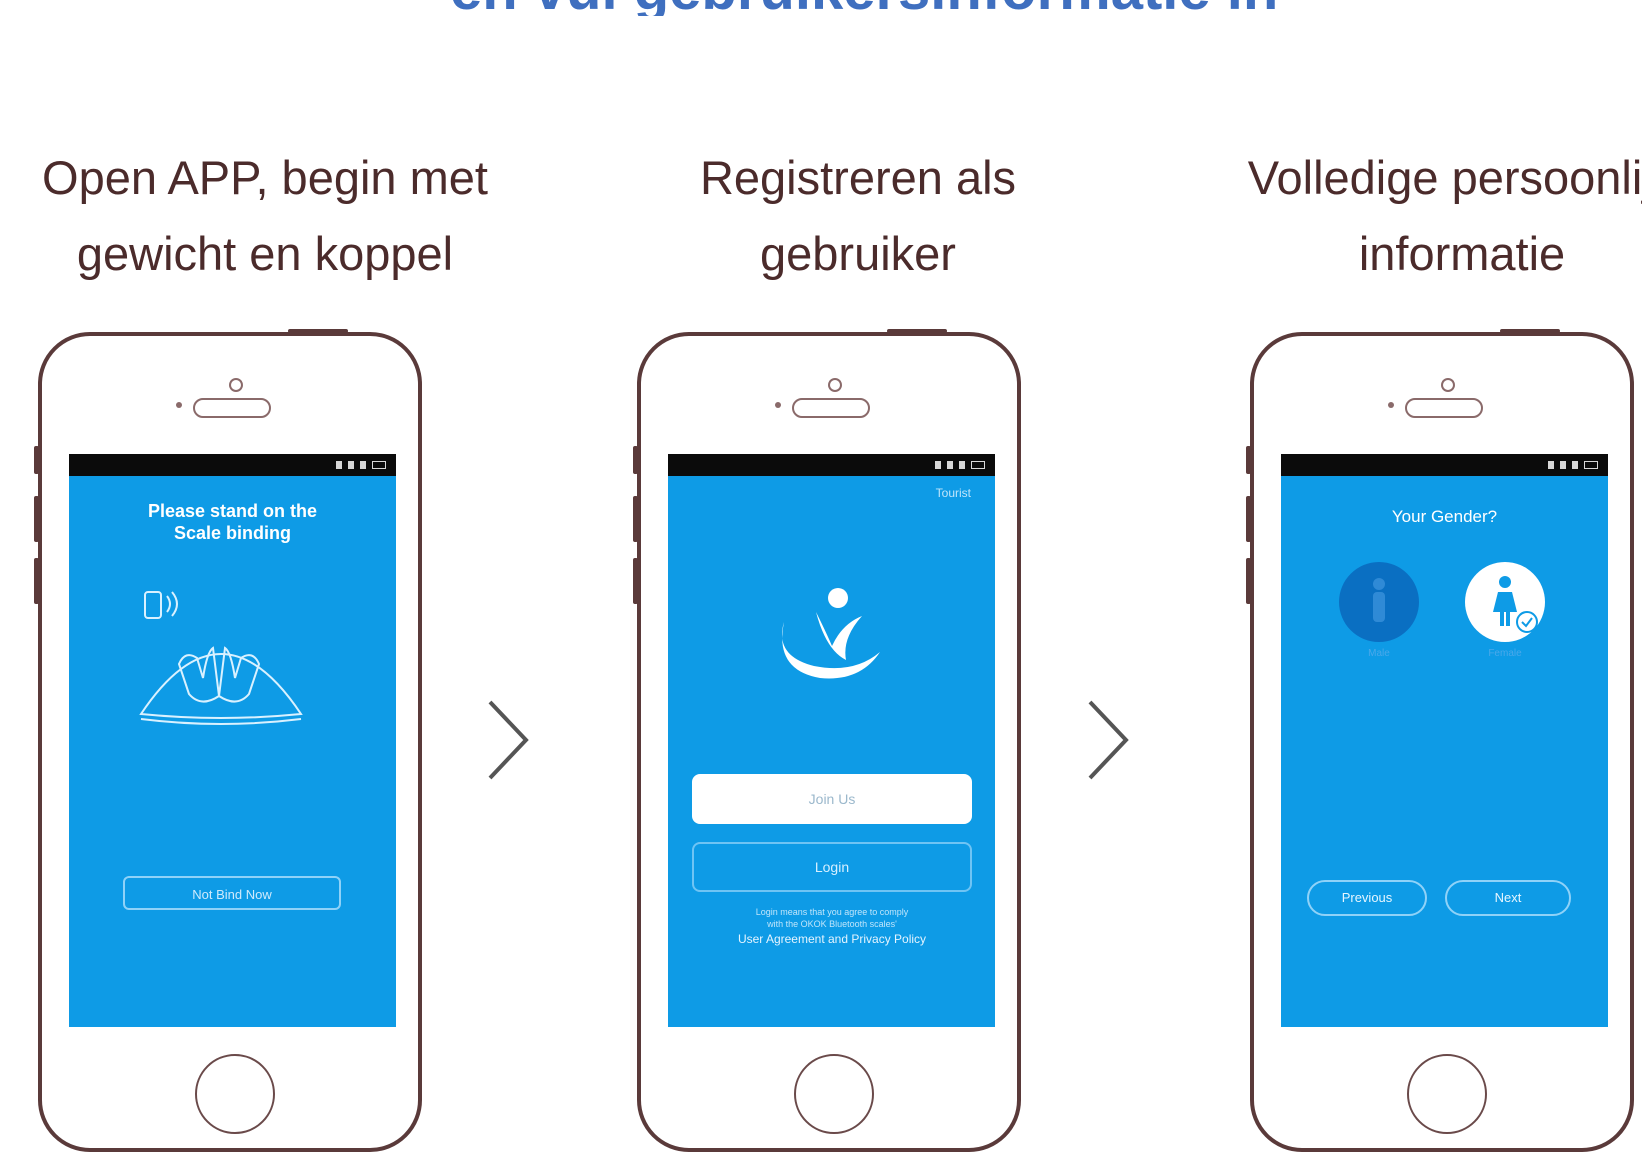 This screenshot has width=1642, height=1152. Describe the element at coordinates (953, 493) in the screenshot. I see `tourist-link: Tourist` at that location.